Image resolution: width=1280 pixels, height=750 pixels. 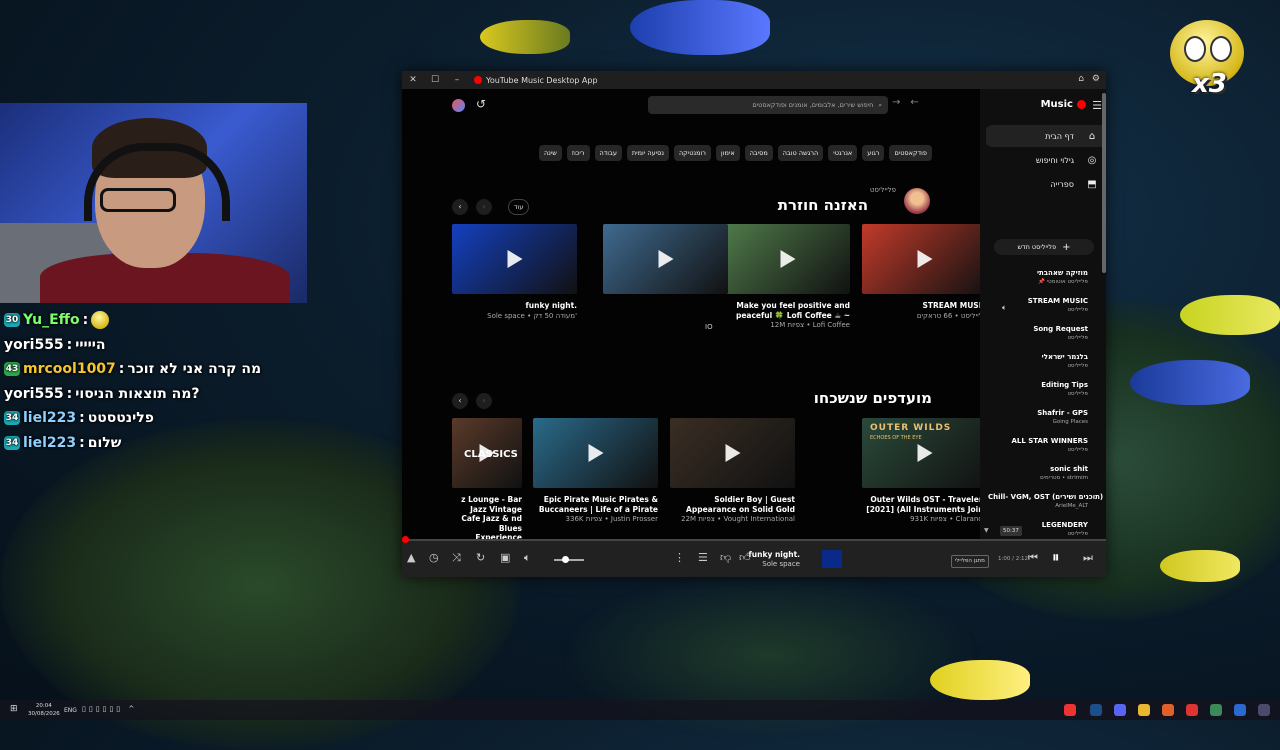 What do you see at coordinates (1046, 136) in the screenshot?
I see `sidebar-item: דף הבית ⌂` at bounding box center [1046, 136].